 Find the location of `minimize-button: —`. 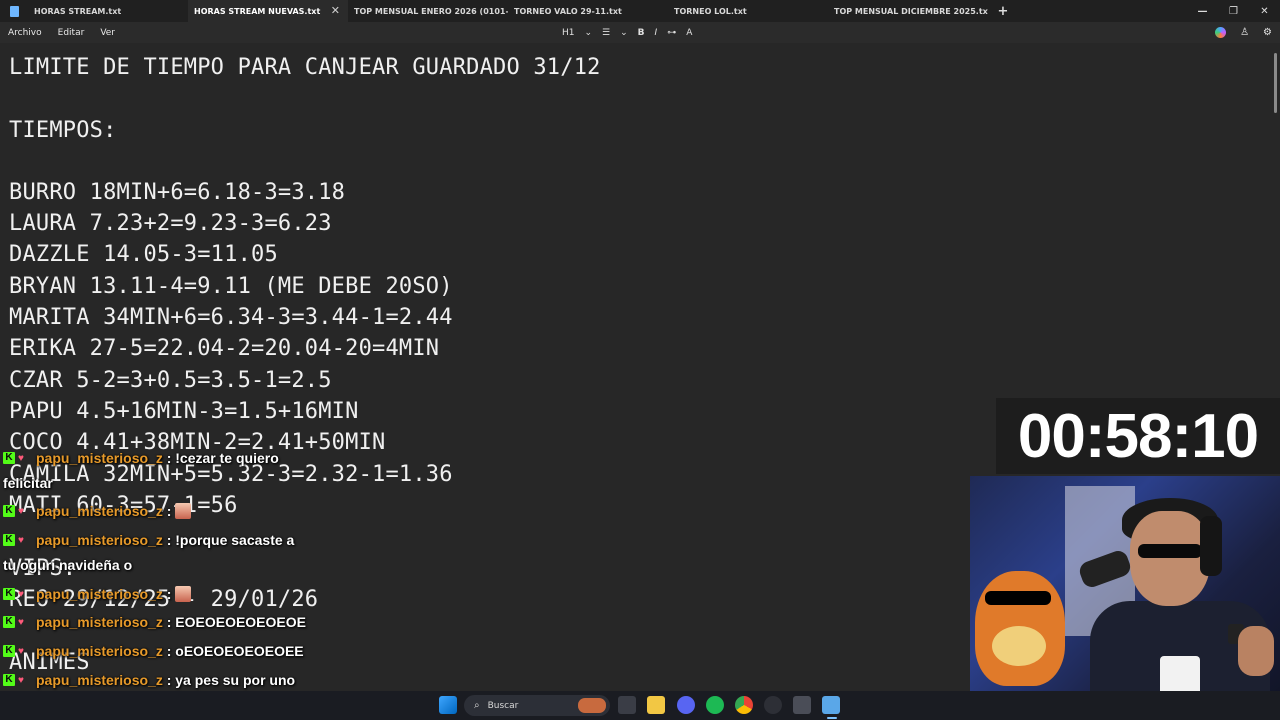

minimize-button: — is located at coordinates (1202, 11).